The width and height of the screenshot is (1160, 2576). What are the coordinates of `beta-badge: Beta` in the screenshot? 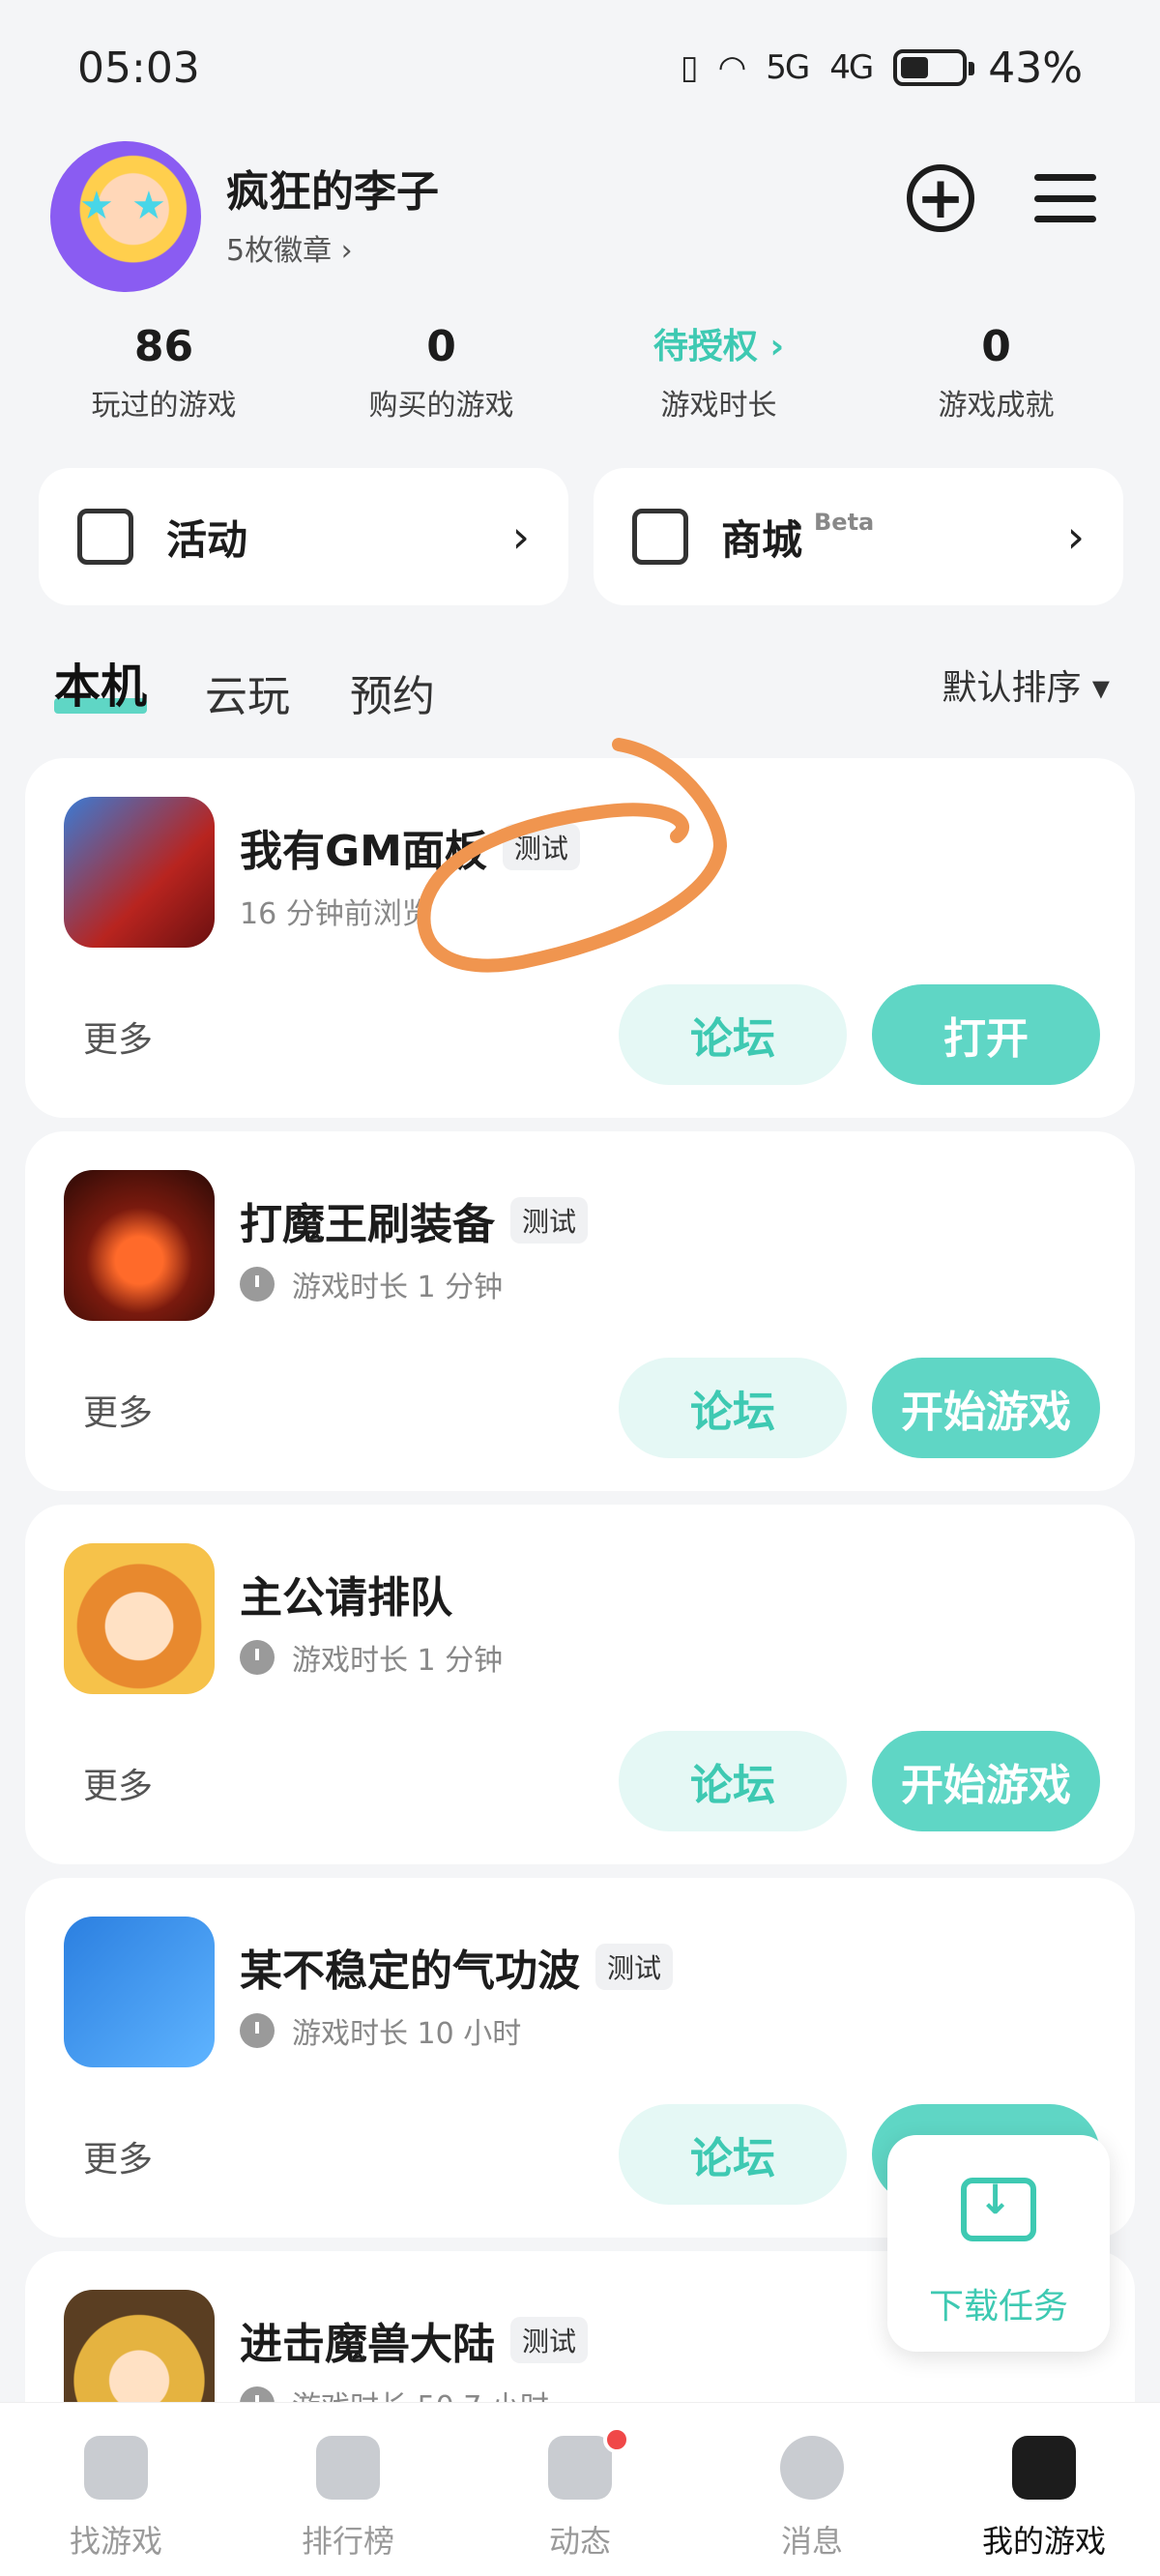 It's located at (844, 522).